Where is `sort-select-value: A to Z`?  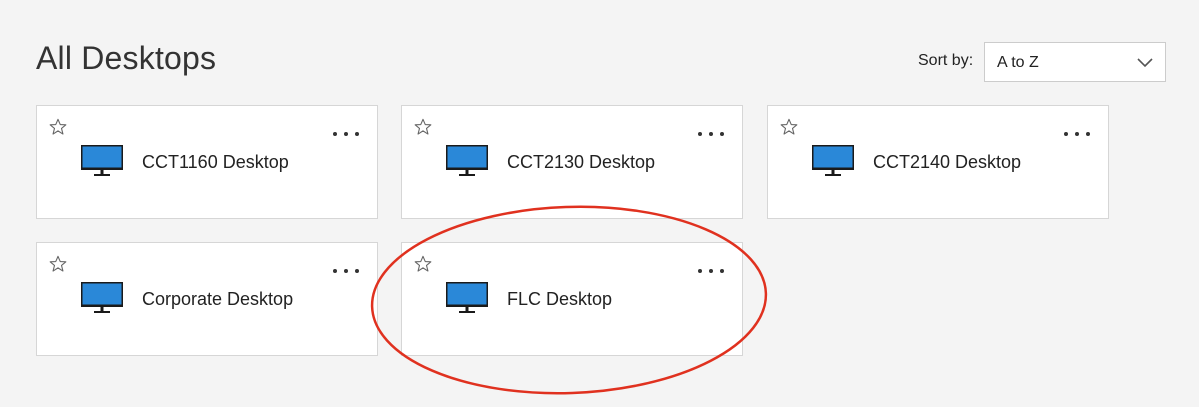
sort-select-value: A to Z is located at coordinates (1018, 62).